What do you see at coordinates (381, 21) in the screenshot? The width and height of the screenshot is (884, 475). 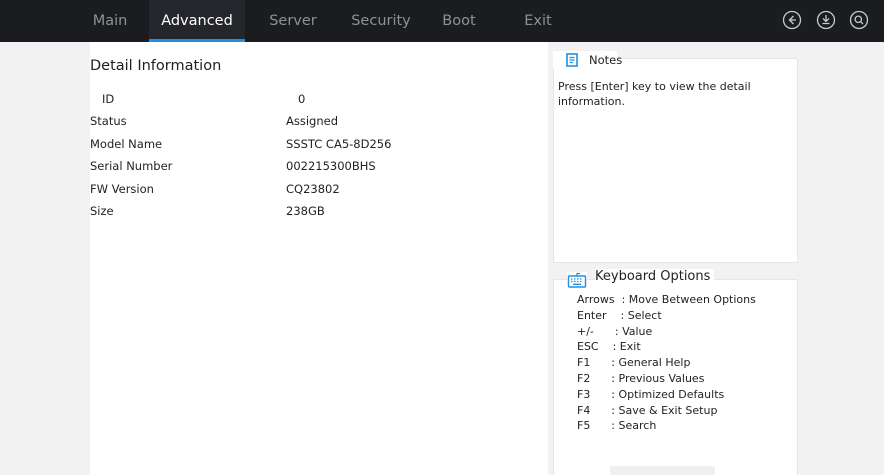 I see `tab-security: Security` at bounding box center [381, 21].